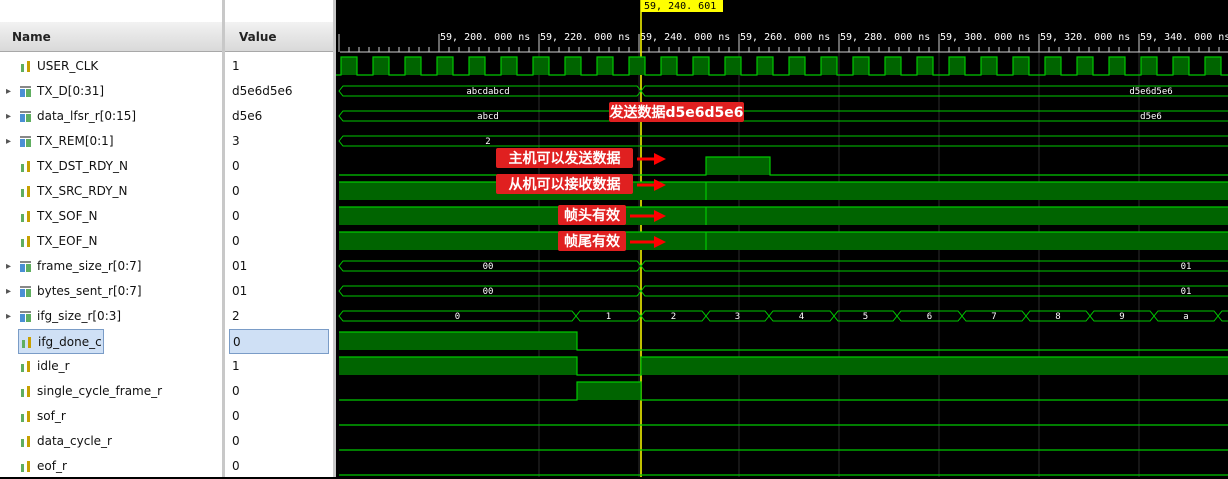 The width and height of the screenshot is (1228, 479). I want to click on ruler-tick-label: 59, 340. 000 ns, so click(1184, 37).